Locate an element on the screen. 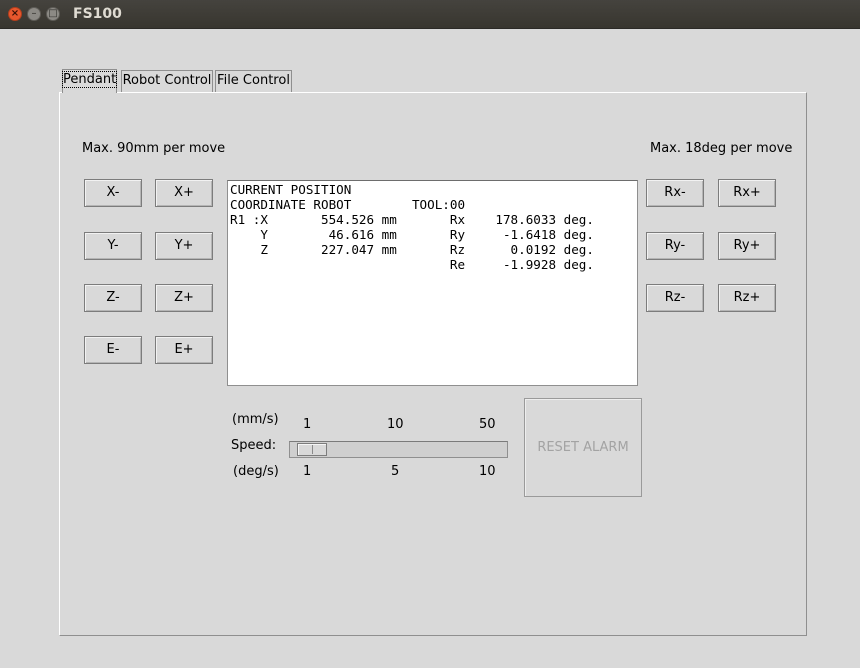 Image resolution: width=860 pixels, height=668 pixels. linear-speed-tick-min: 1 is located at coordinates (307, 424).